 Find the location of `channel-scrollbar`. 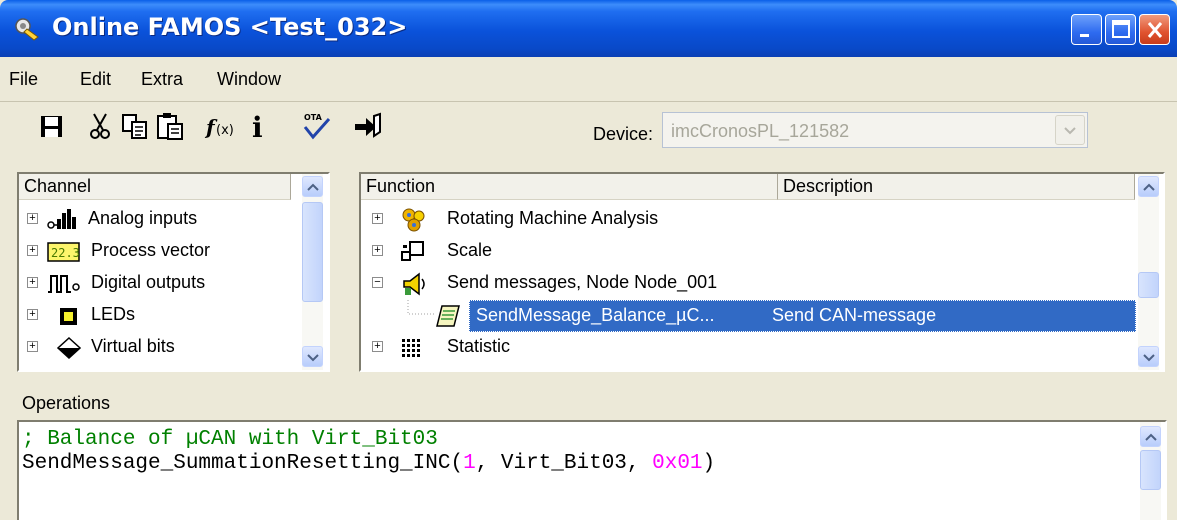

channel-scrollbar is located at coordinates (312, 272).